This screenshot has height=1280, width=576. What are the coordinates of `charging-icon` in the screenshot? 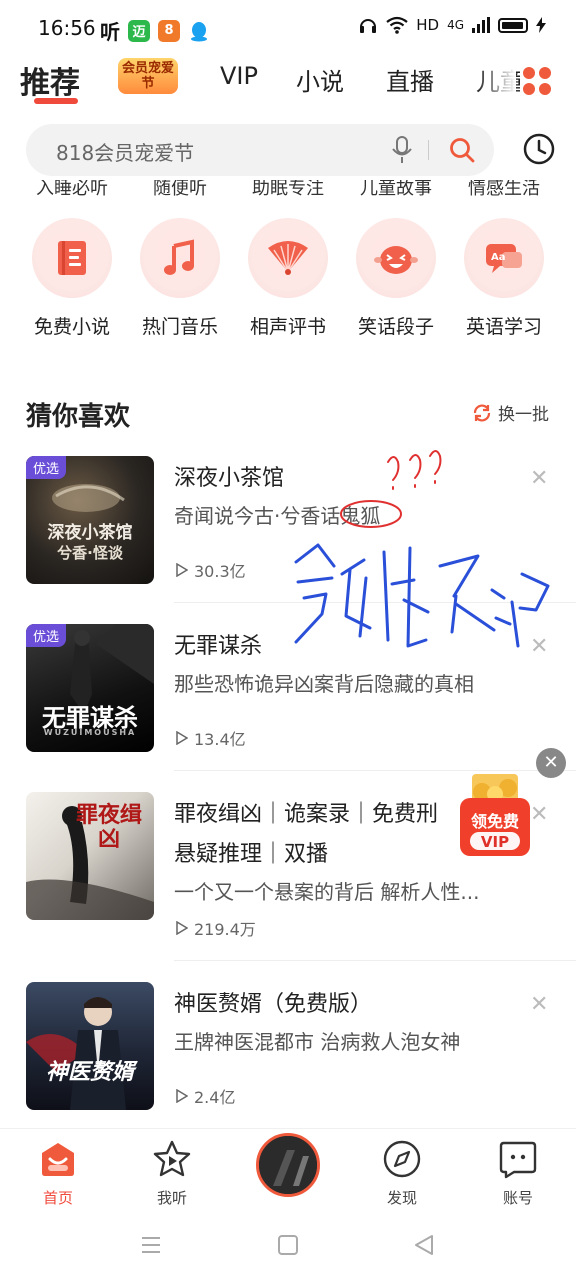 It's located at (541, 25).